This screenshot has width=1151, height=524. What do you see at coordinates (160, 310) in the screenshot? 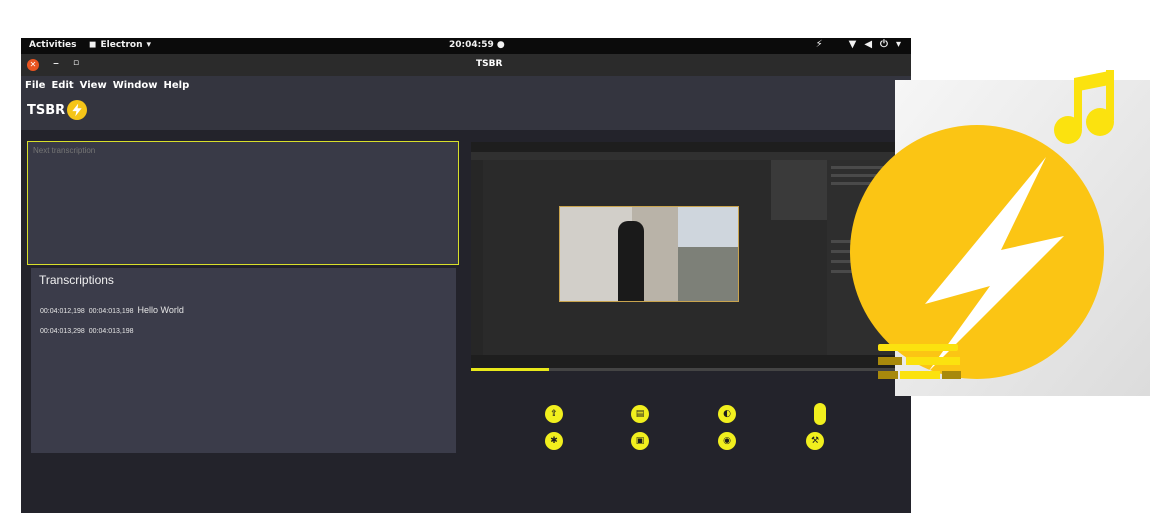
I see `transcription-text: Hello World` at bounding box center [160, 310].